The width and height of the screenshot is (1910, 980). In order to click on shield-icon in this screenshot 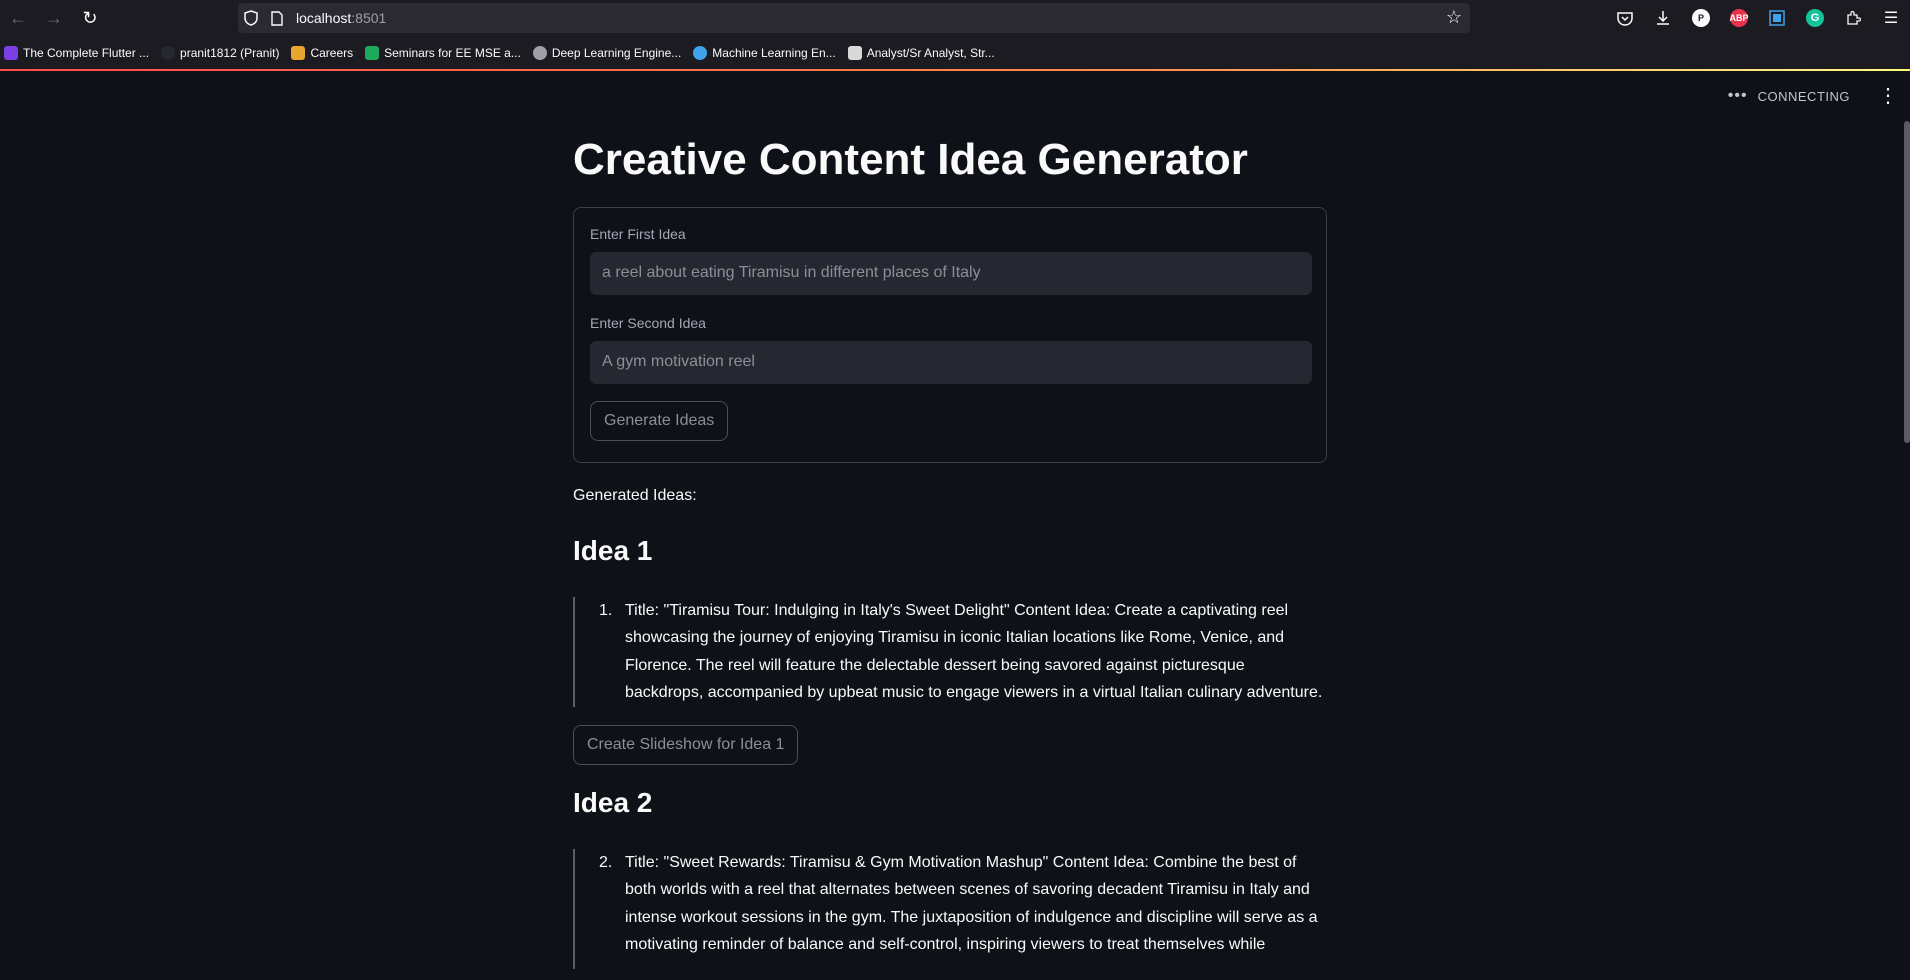, I will do `click(251, 18)`.